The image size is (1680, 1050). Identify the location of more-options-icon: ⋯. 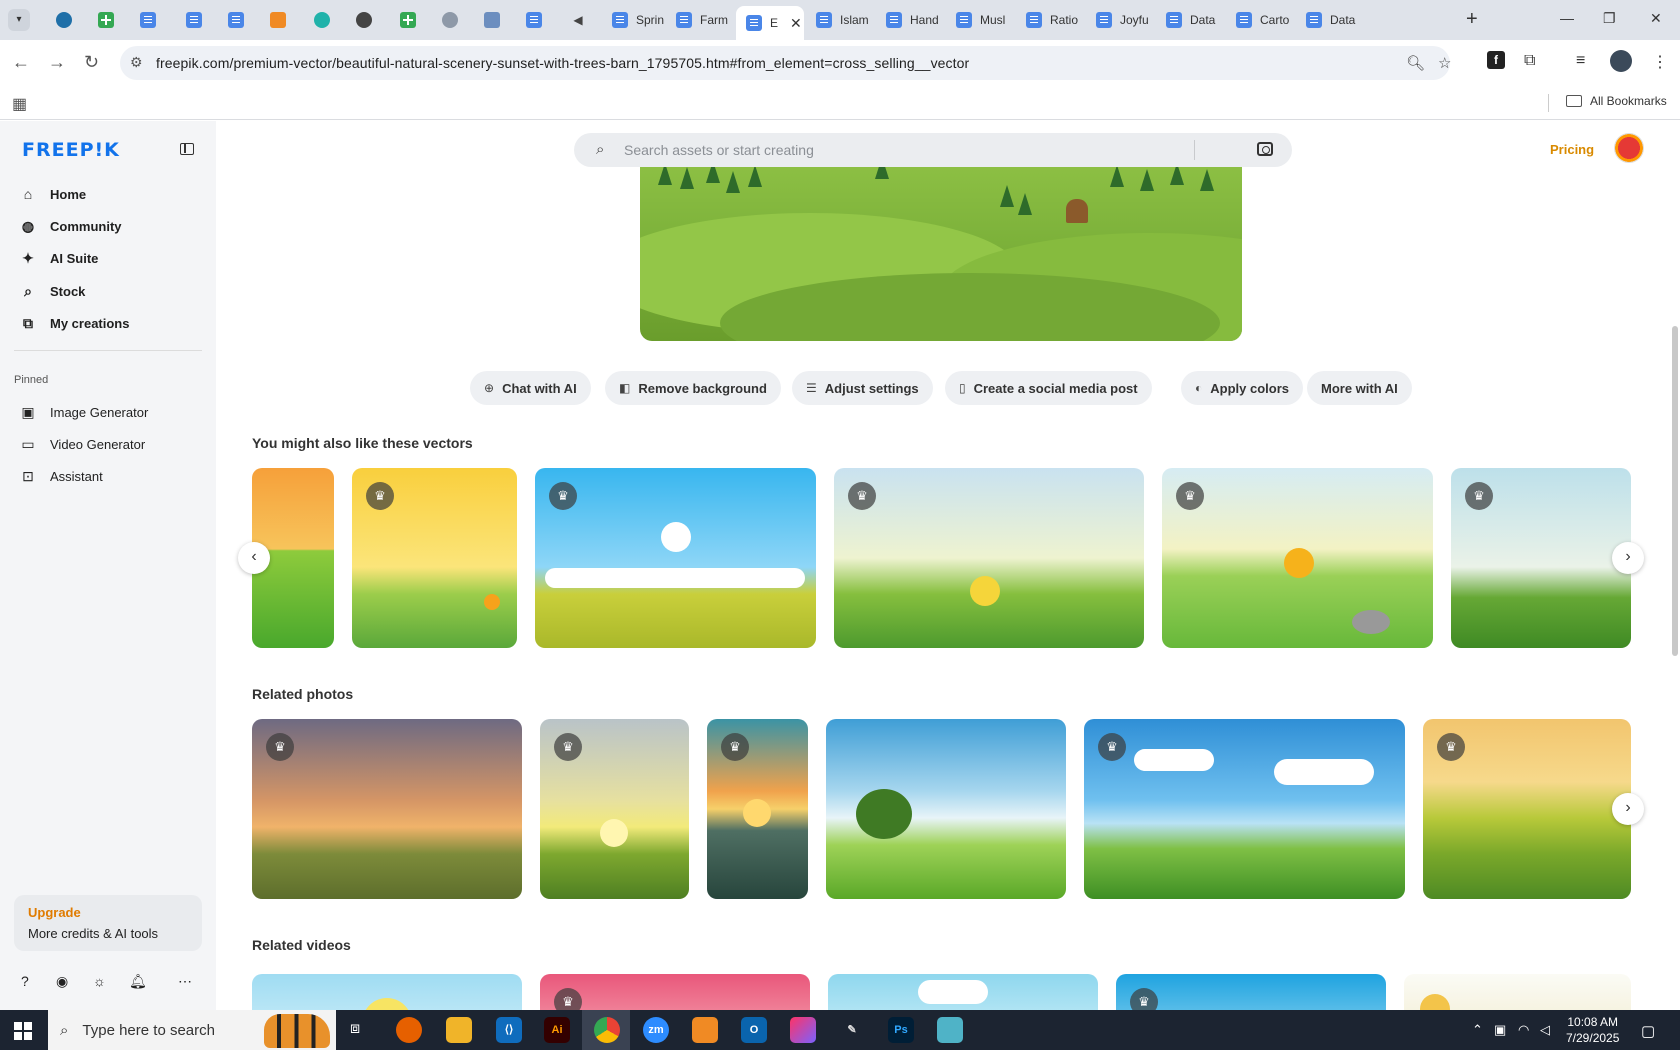
(185, 981).